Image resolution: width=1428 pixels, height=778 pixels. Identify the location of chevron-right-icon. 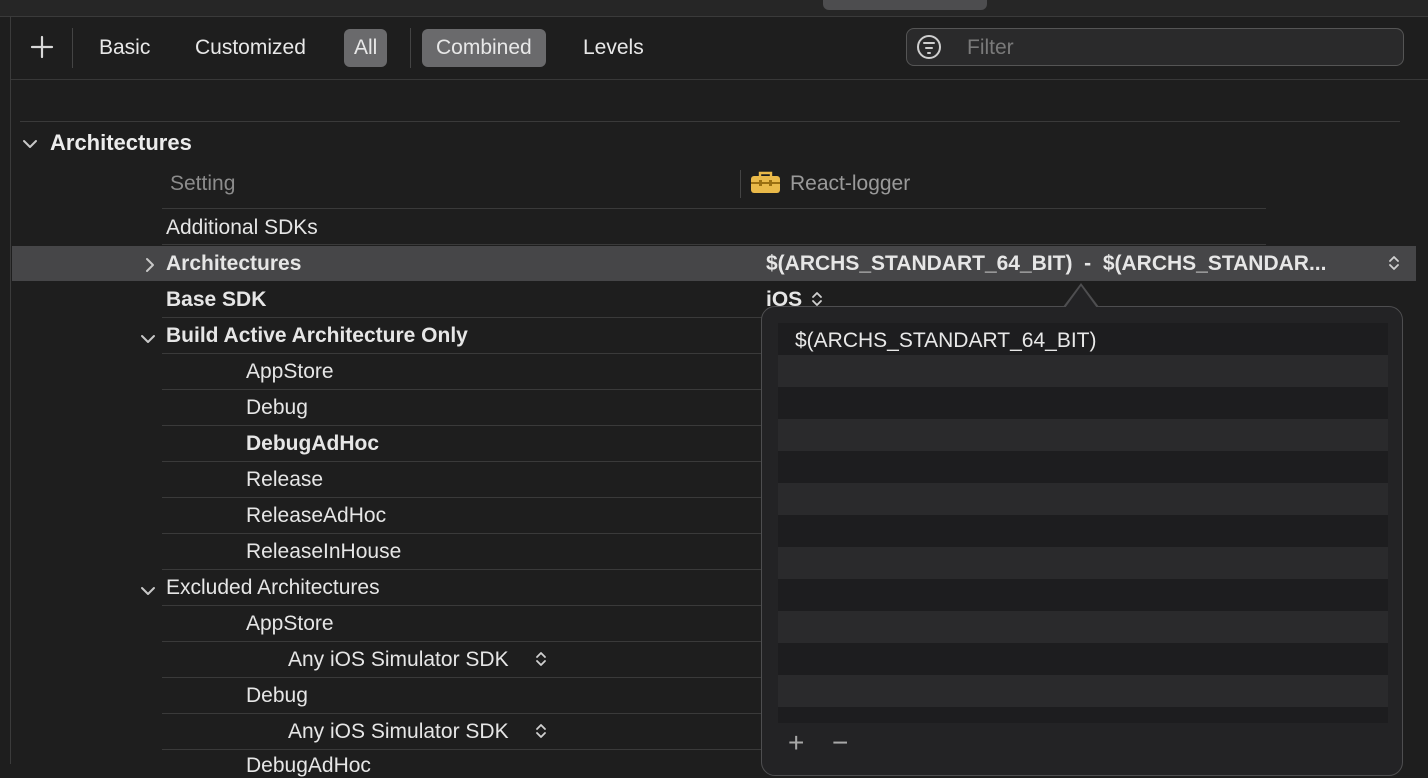
(150, 263).